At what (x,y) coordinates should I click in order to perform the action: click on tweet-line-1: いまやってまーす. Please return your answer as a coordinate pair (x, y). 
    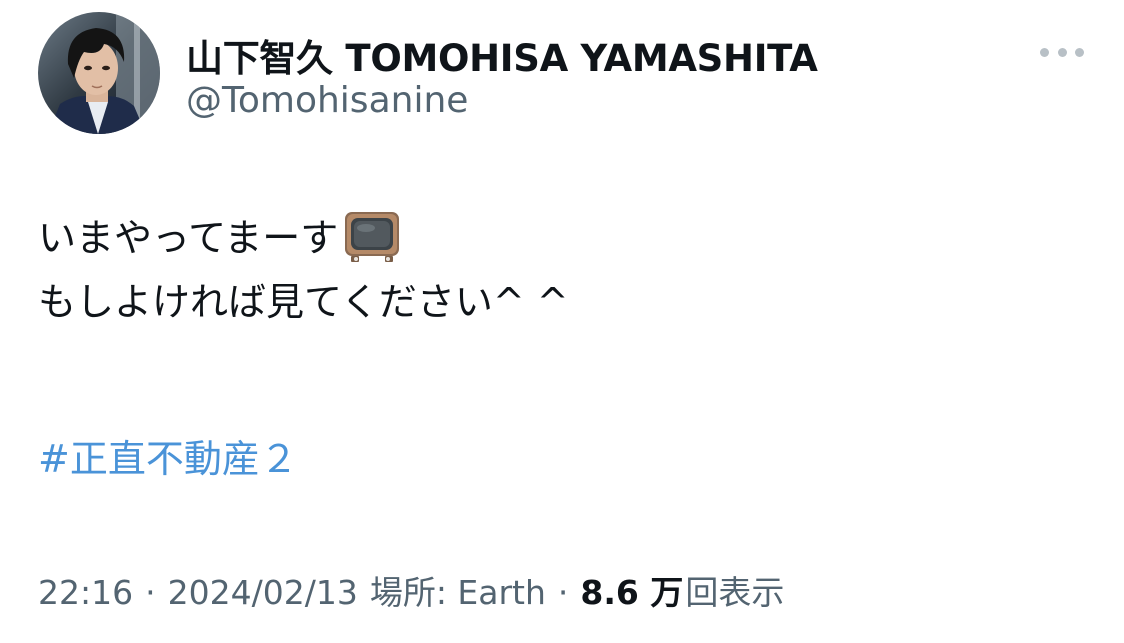
    Looking at the image, I should click on (303, 238).